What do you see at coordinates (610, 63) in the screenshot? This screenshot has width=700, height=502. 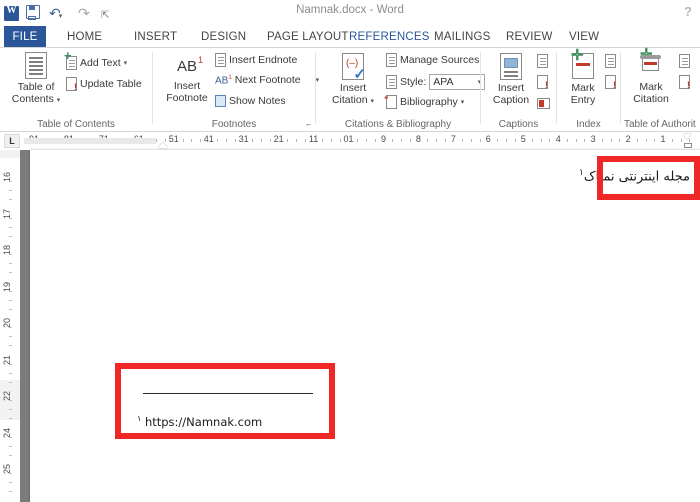 I see `insert-index-button` at bounding box center [610, 63].